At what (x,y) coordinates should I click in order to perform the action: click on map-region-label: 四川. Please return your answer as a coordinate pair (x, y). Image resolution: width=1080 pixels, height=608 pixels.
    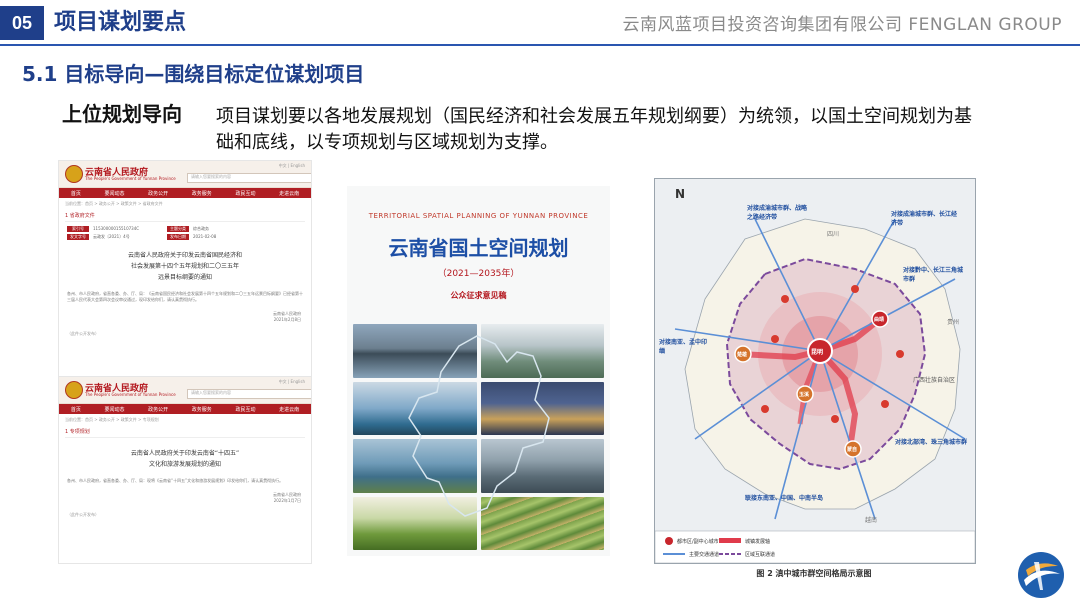
    Looking at the image, I should click on (833, 234).